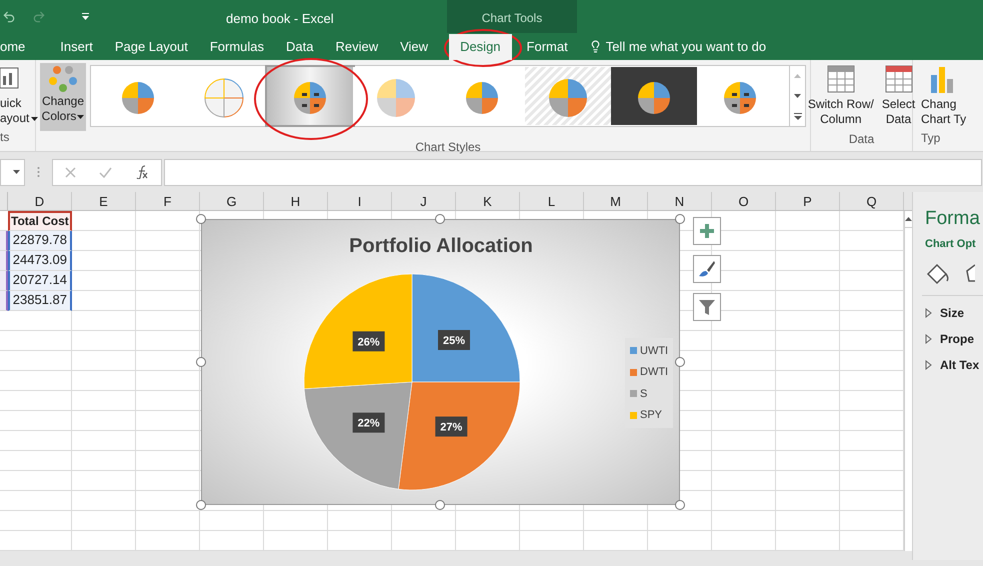 The height and width of the screenshot is (566, 983). I want to click on dropdown-icon, so click(16, 172).